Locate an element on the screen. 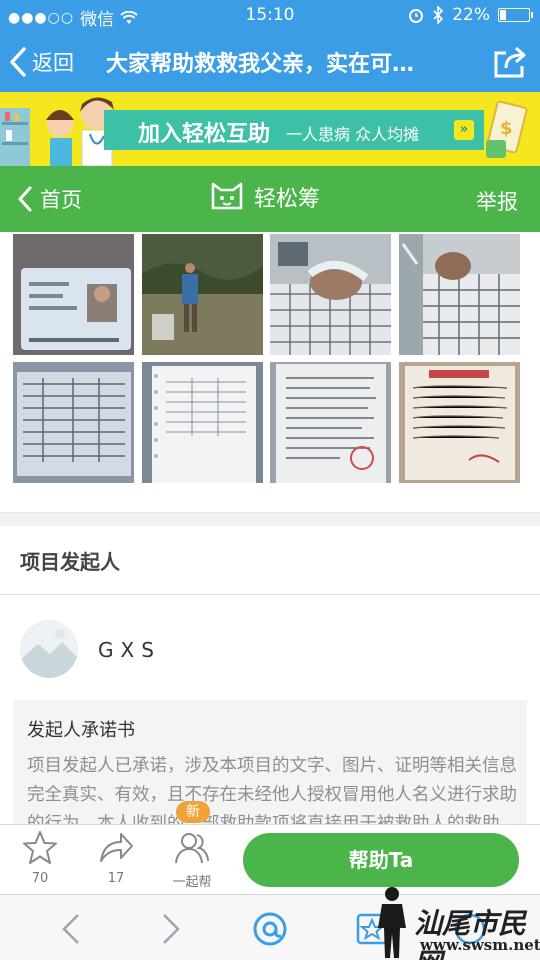 Image resolution: width=540 pixels, height=960 pixels. site-header: 首页 轻松筹 举报 is located at coordinates (270, 199).